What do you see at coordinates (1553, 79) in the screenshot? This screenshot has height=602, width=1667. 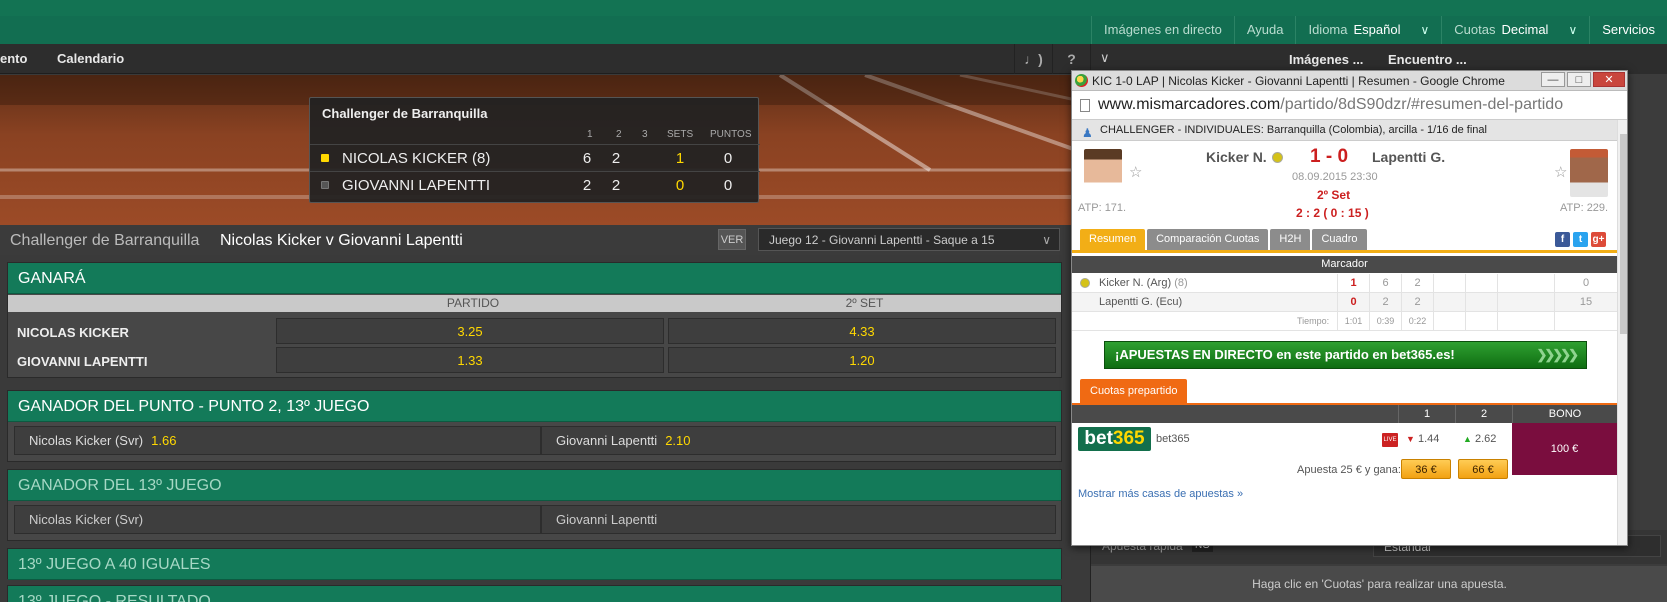 I see `minimize-icon: —` at bounding box center [1553, 79].